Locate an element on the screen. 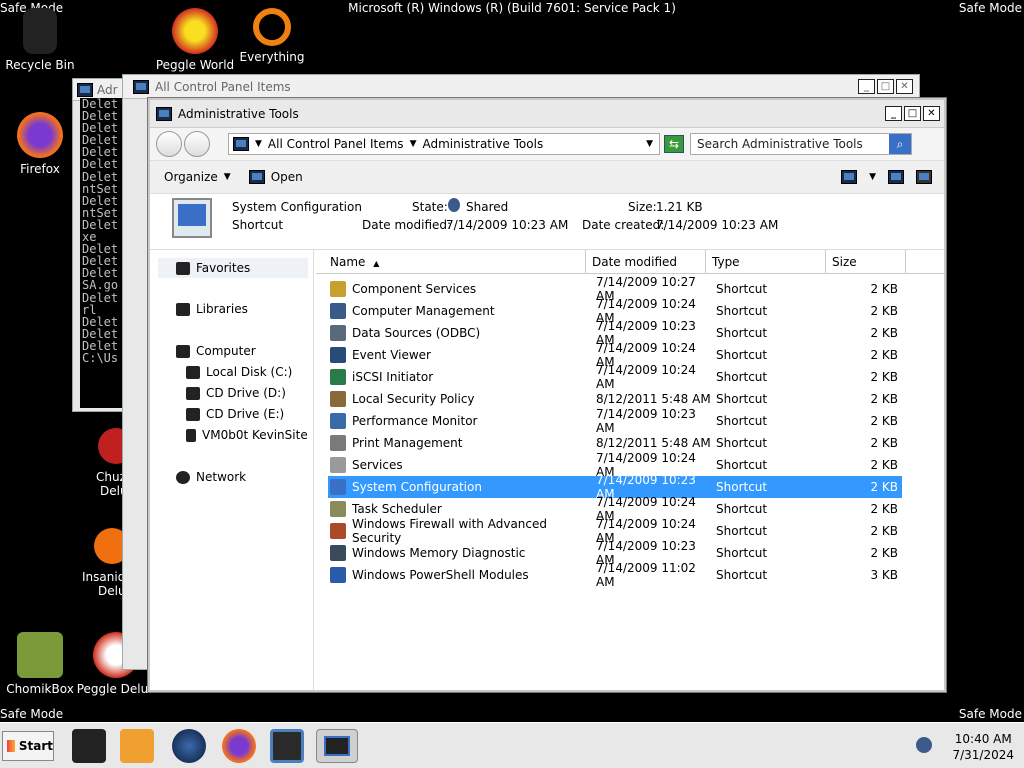 This screenshot has height=768, width=1024. file-date: 8/12/2011 5:48 AM is located at coordinates (653, 443).